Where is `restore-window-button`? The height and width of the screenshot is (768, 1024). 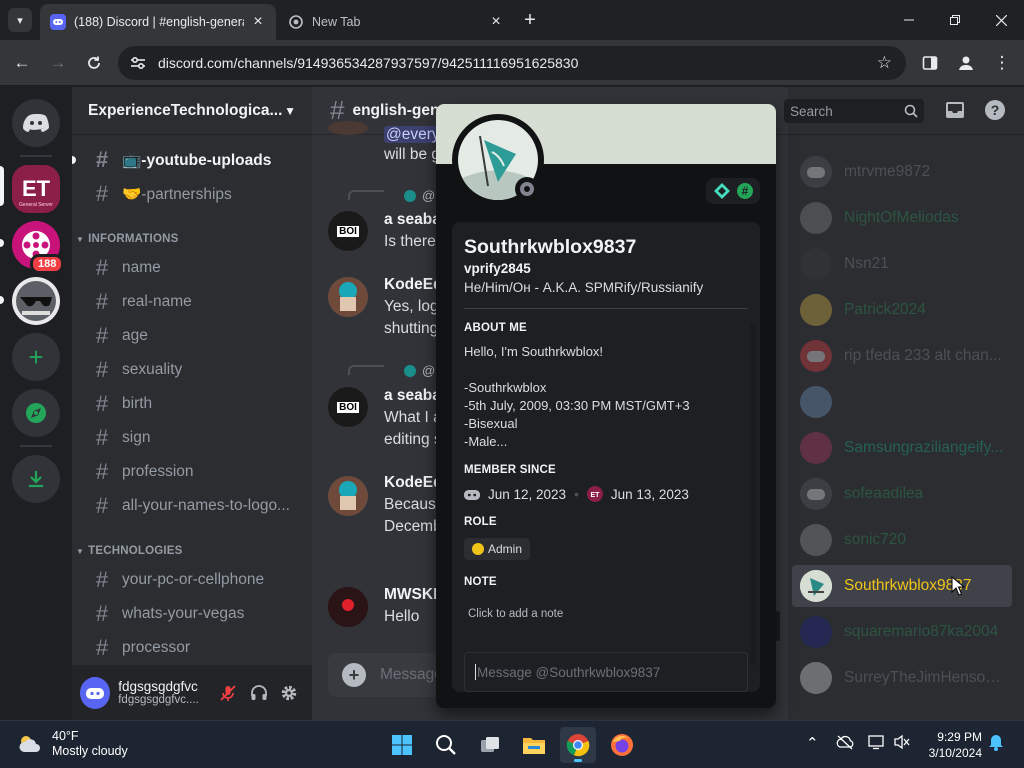 restore-window-button is located at coordinates (955, 20).